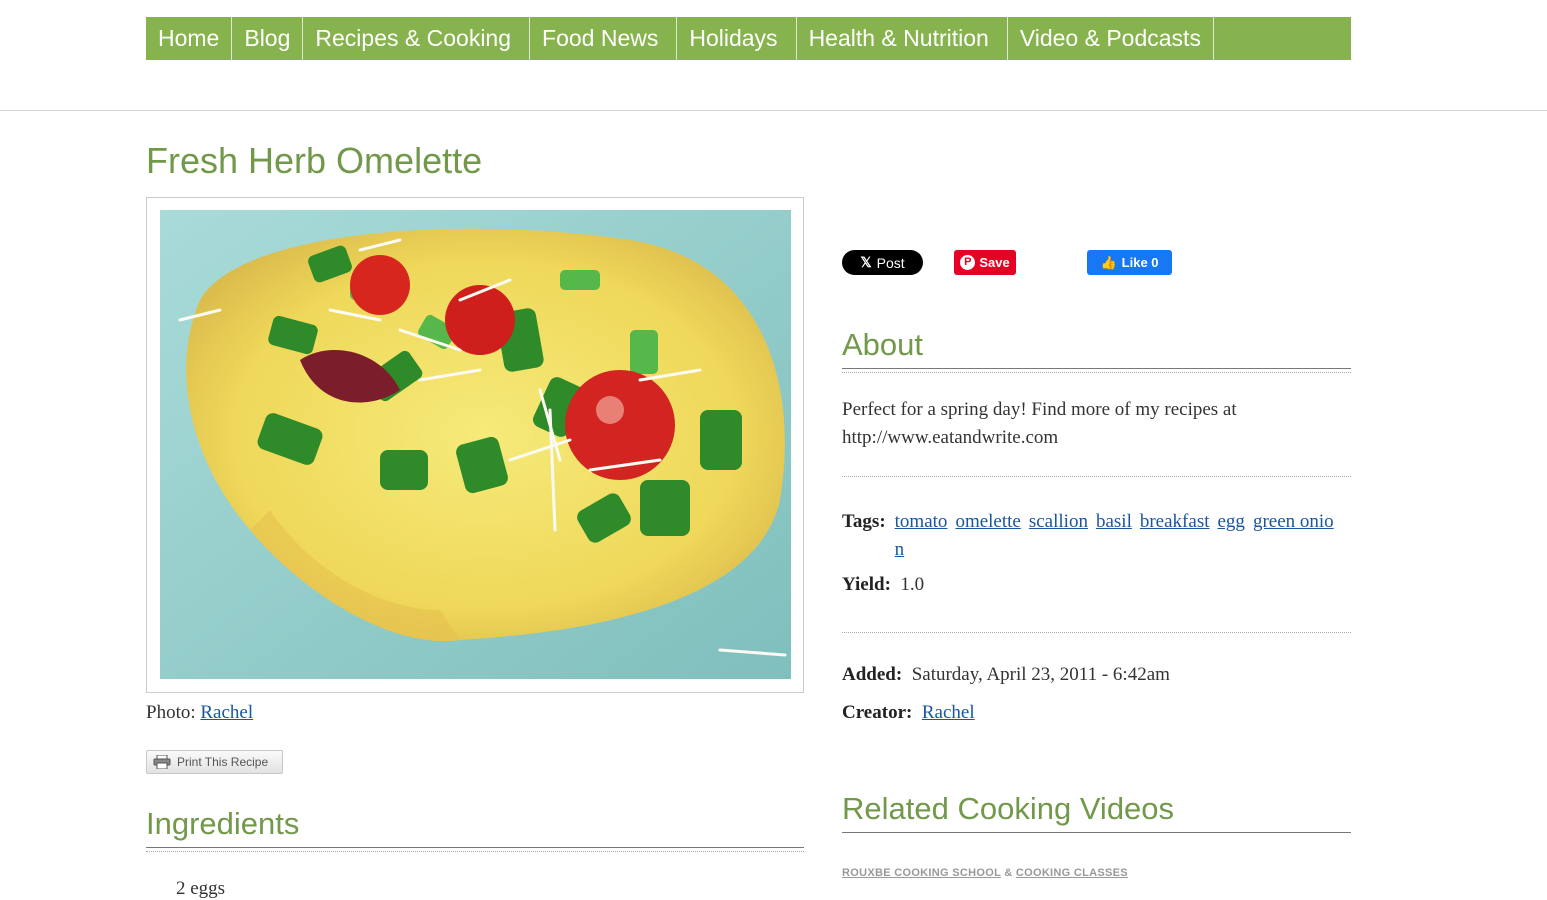 Image resolution: width=1547 pixels, height=900 pixels. Describe the element at coordinates (1058, 521) in the screenshot. I see `tag-link: scallion` at that location.